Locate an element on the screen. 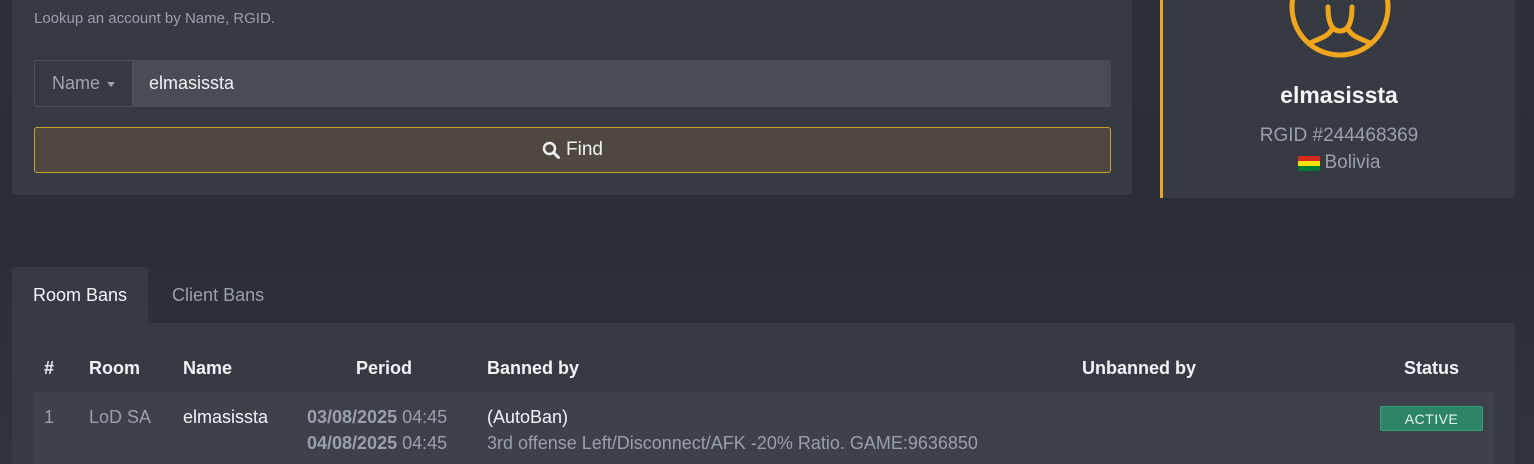 The image size is (1534, 464). search-hint: Lookup an account by Name, RGID. is located at coordinates (154, 18).